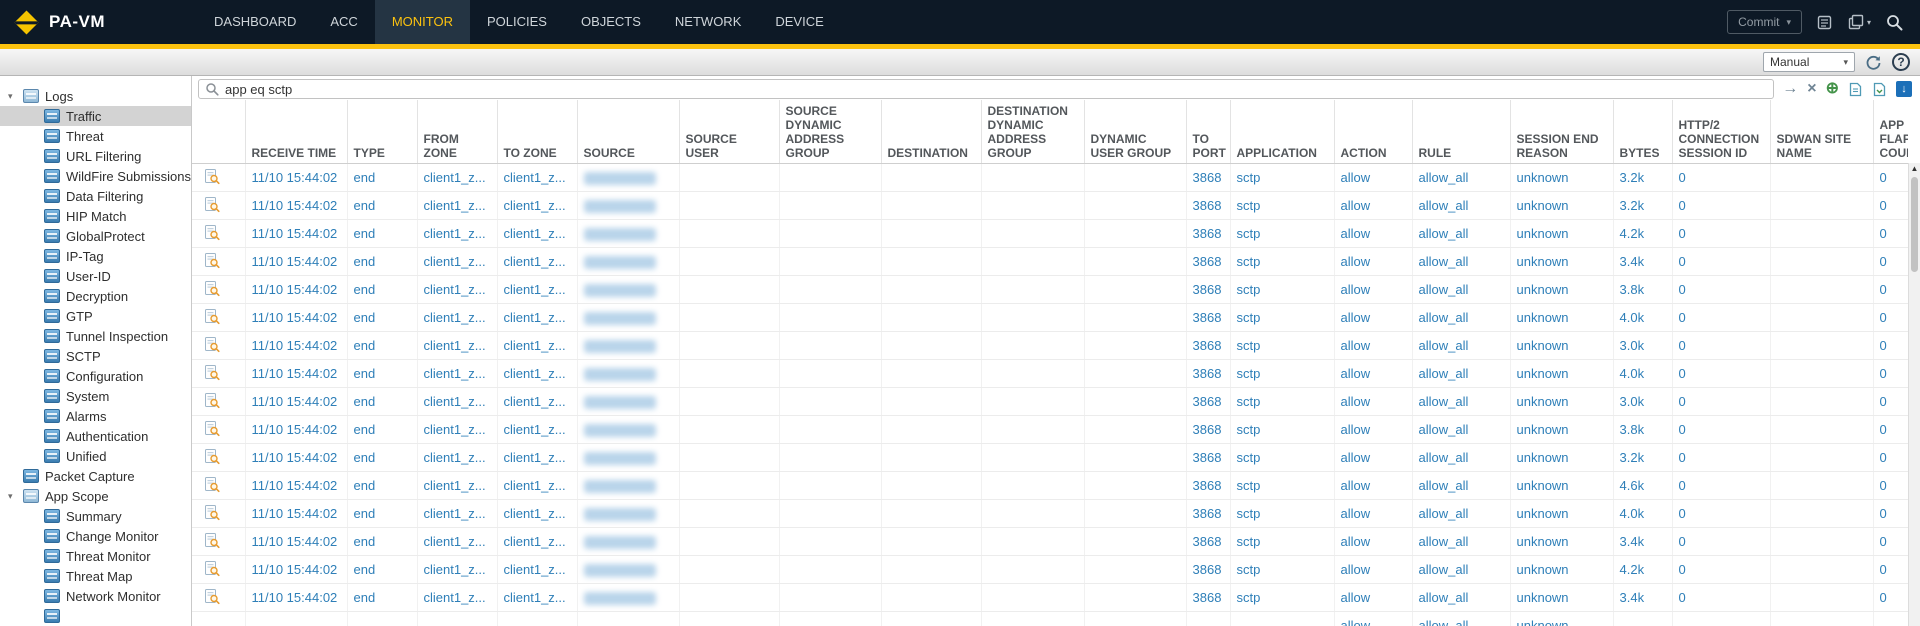 Image resolution: width=1920 pixels, height=626 pixels. Describe the element at coordinates (1809, 62) in the screenshot. I see `refresh-interval-select: Manual ▾` at that location.